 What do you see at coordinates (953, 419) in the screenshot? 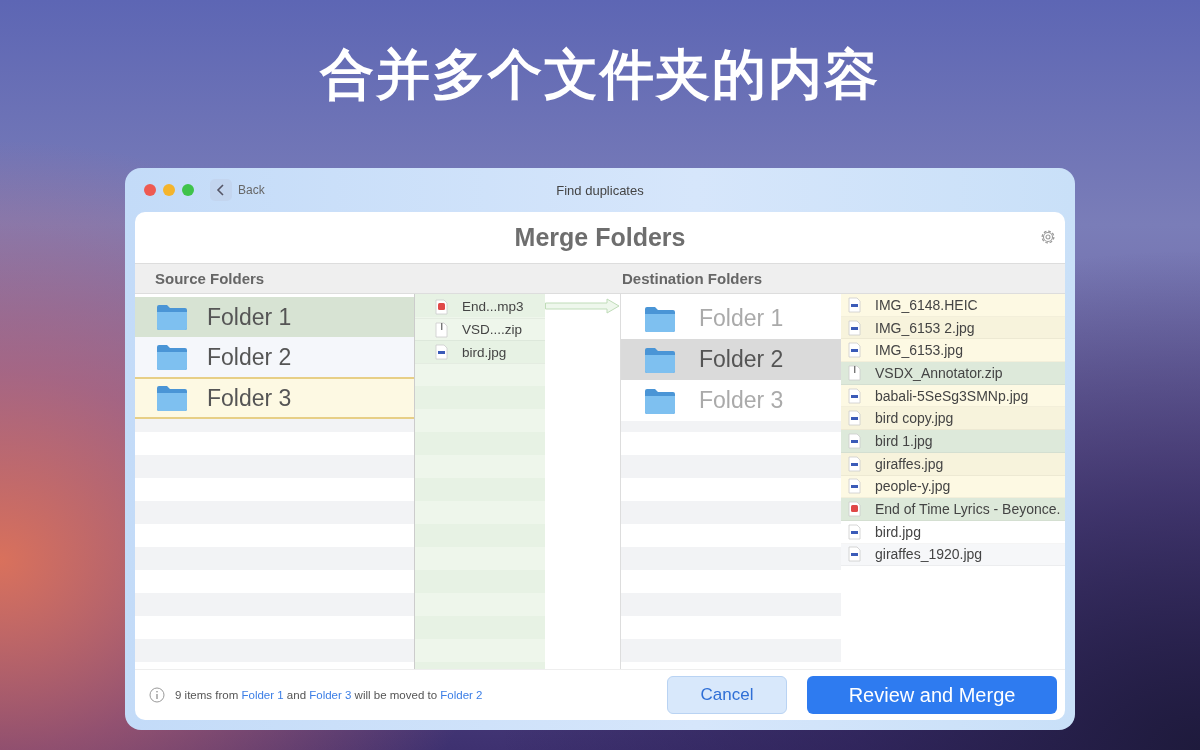
I see `file-row: bird copy.jpg` at bounding box center [953, 419].